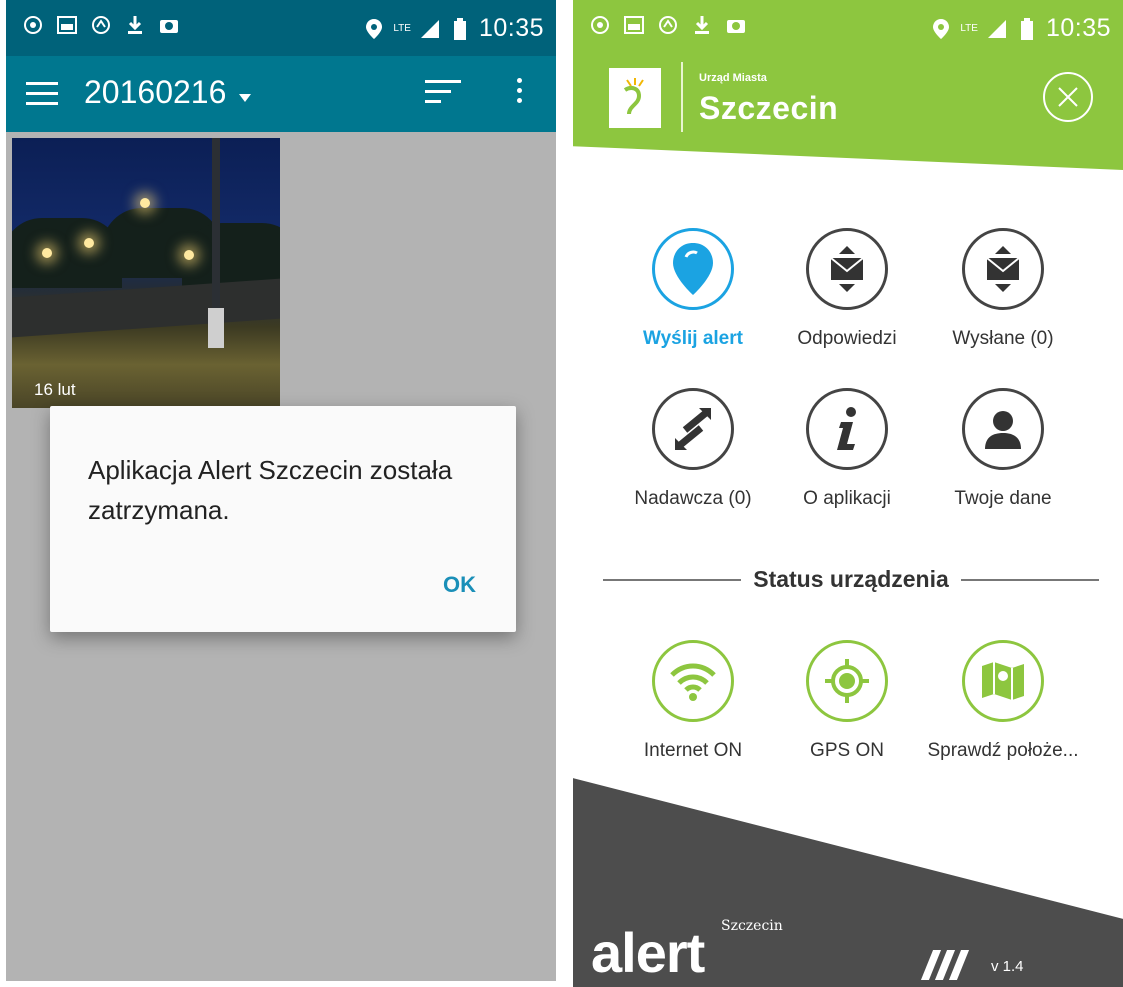  What do you see at coordinates (55, 389) in the screenshot?
I see `photo-date: 16 lut` at bounding box center [55, 389].